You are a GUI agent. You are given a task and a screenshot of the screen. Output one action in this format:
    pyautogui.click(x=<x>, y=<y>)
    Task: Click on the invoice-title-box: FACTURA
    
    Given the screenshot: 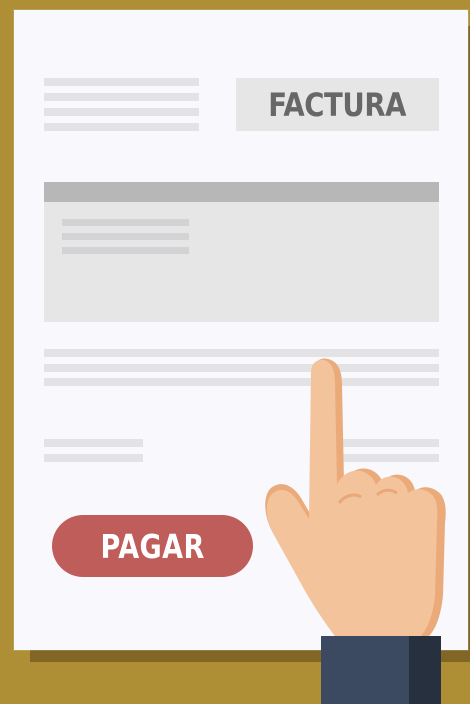 What is the action you would take?
    pyautogui.click(x=337, y=104)
    